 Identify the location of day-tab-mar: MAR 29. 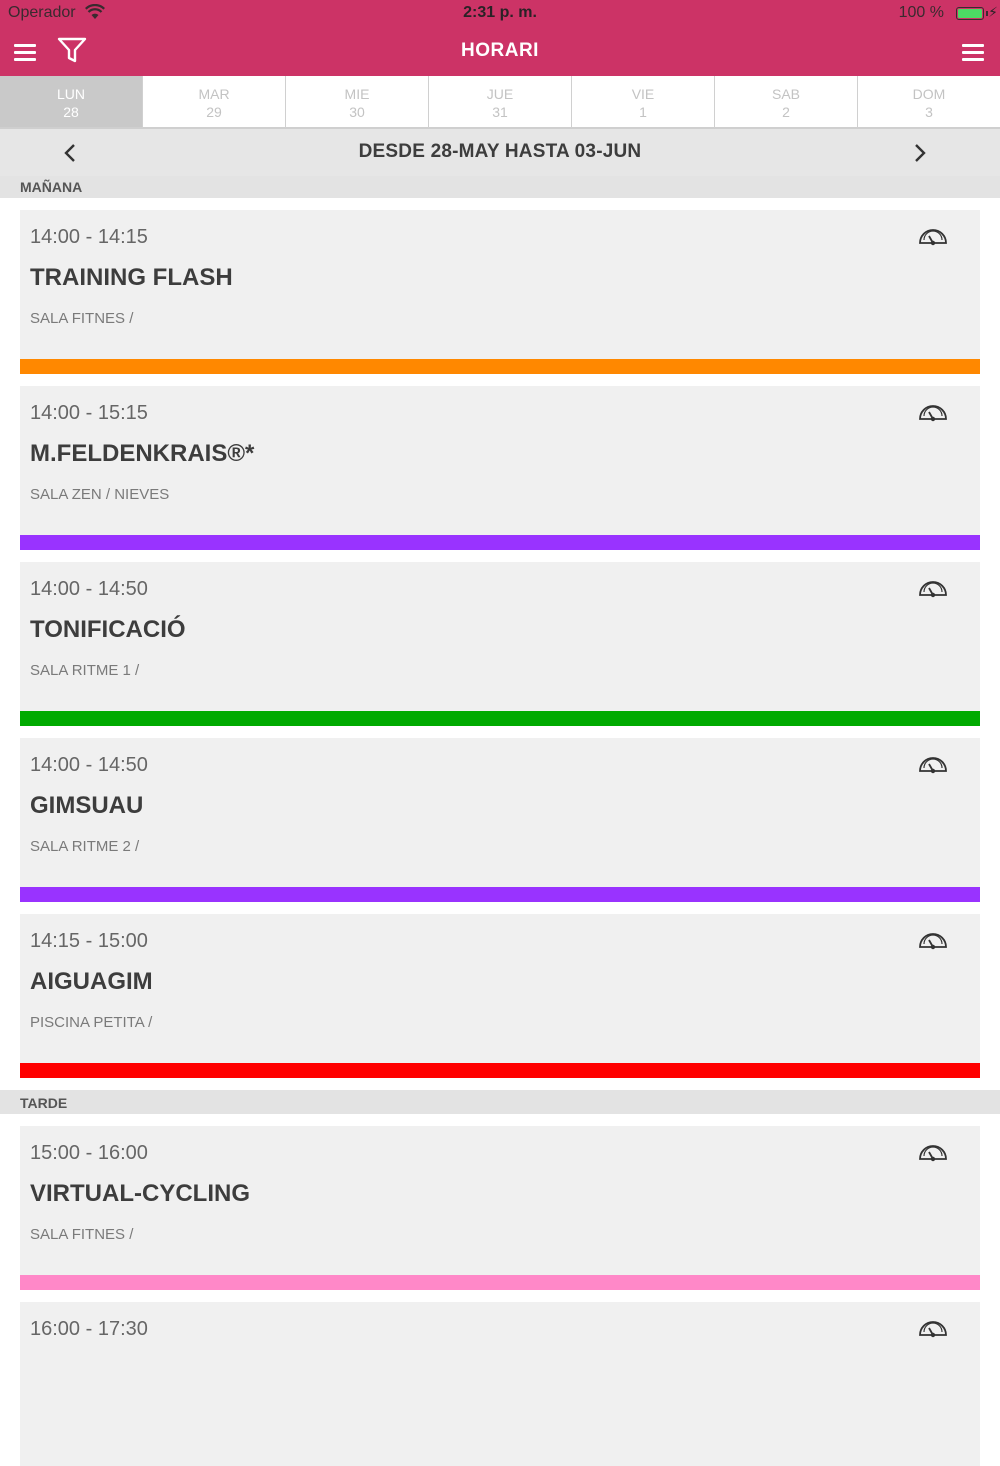
(214, 102).